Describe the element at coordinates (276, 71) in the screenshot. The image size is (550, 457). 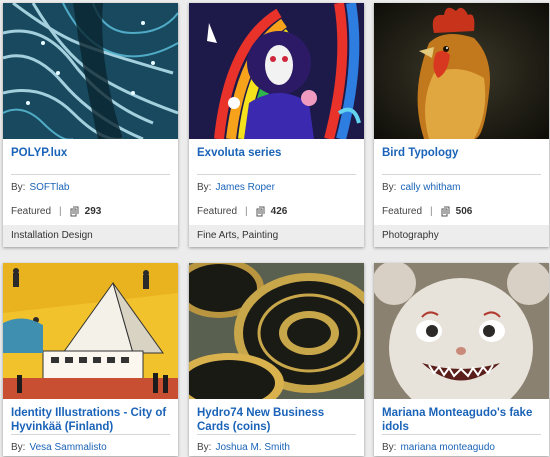
I see `project-thumbnail-exvoluta` at that location.